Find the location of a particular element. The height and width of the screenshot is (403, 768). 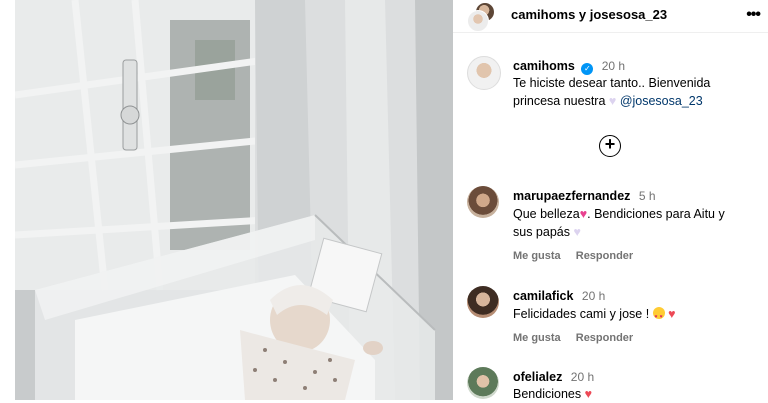

caption-time: 20 h is located at coordinates (613, 66).